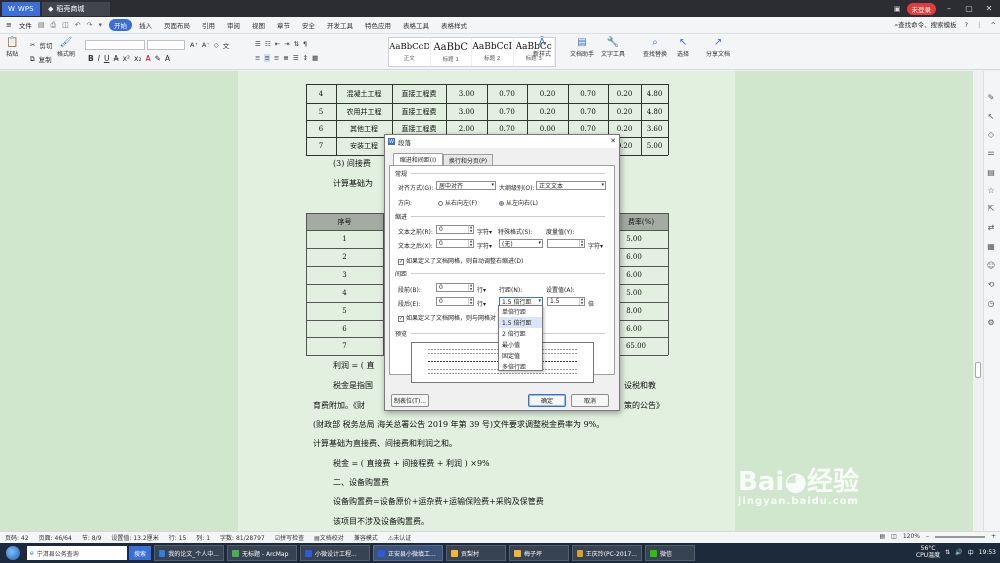  Describe the element at coordinates (991, 116) in the screenshot. I see `cursor-icon: ↖` at that location.